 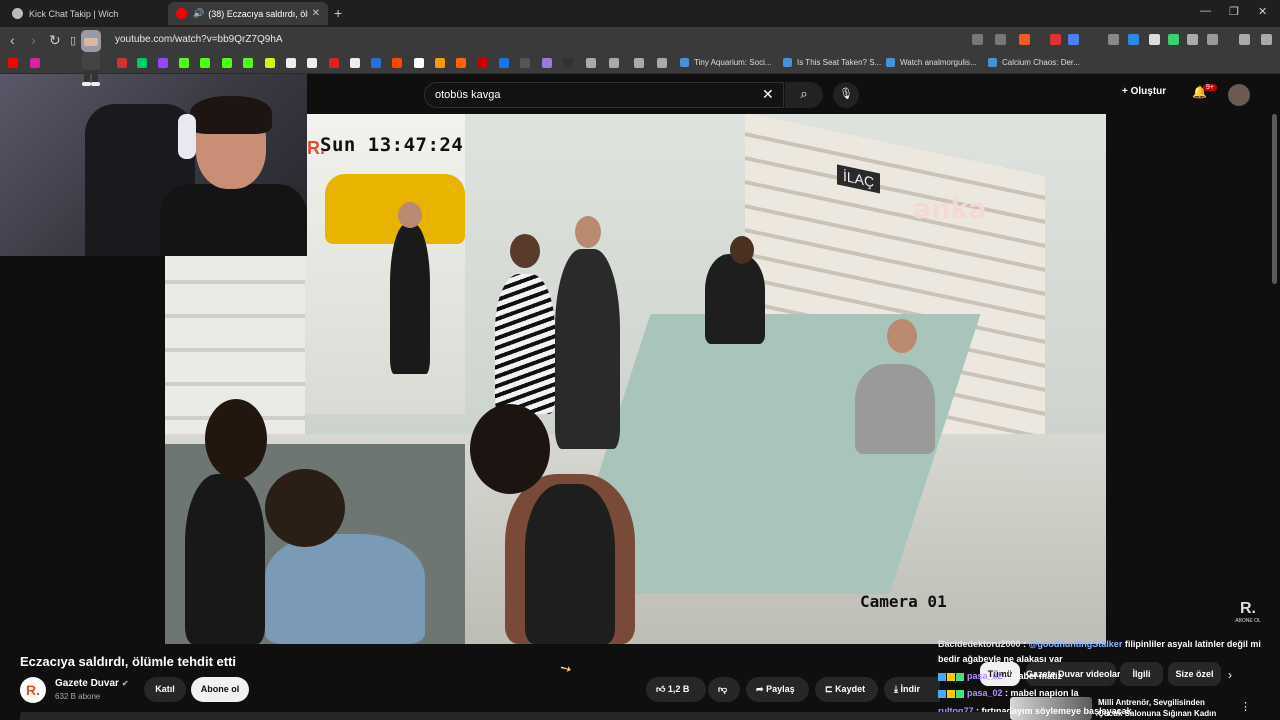 What do you see at coordinates (198, 13) in the screenshot?
I see `speaker-icon: 🔊` at bounding box center [198, 13].